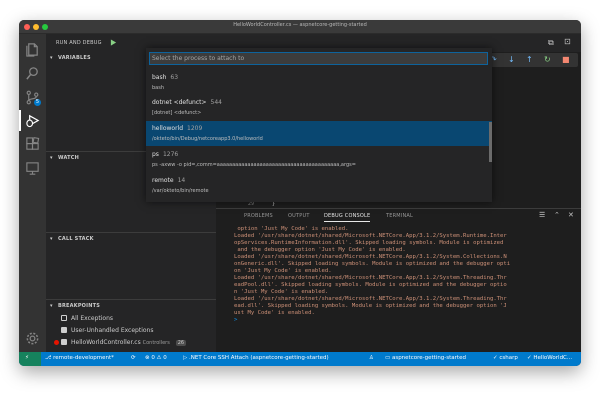 Image resolution: width=600 pixels, height=400 pixels. I want to click on process-item-bash: bash 63 bash, so click(319, 82).